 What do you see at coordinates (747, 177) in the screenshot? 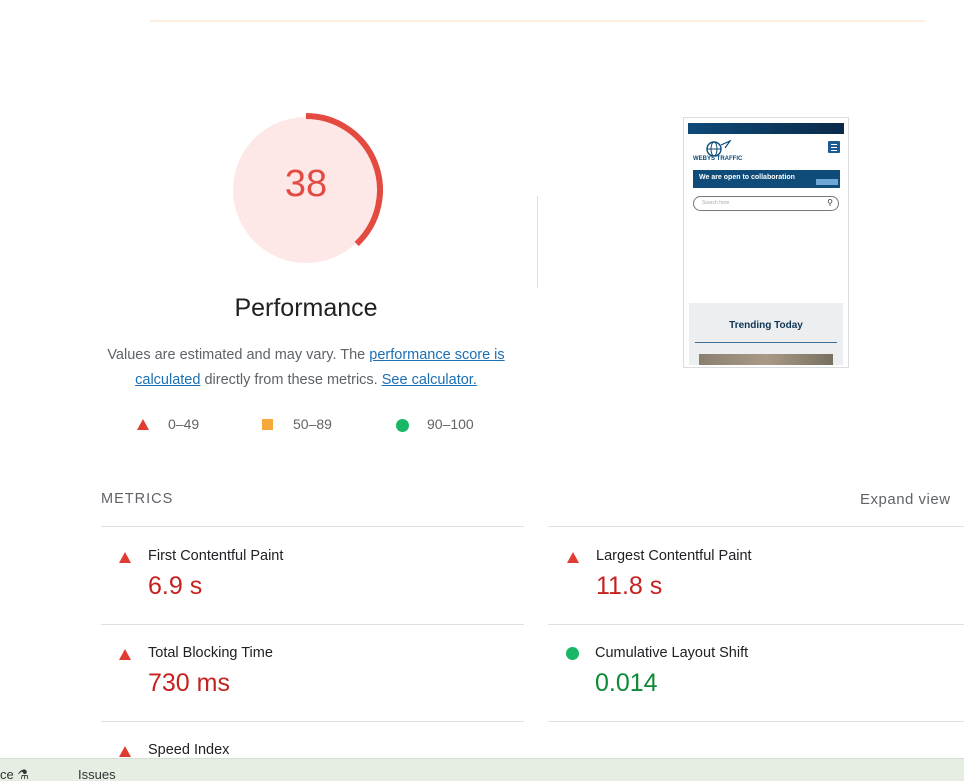
I see `thumbnail-banner-text: We are open to collaboration` at bounding box center [747, 177].